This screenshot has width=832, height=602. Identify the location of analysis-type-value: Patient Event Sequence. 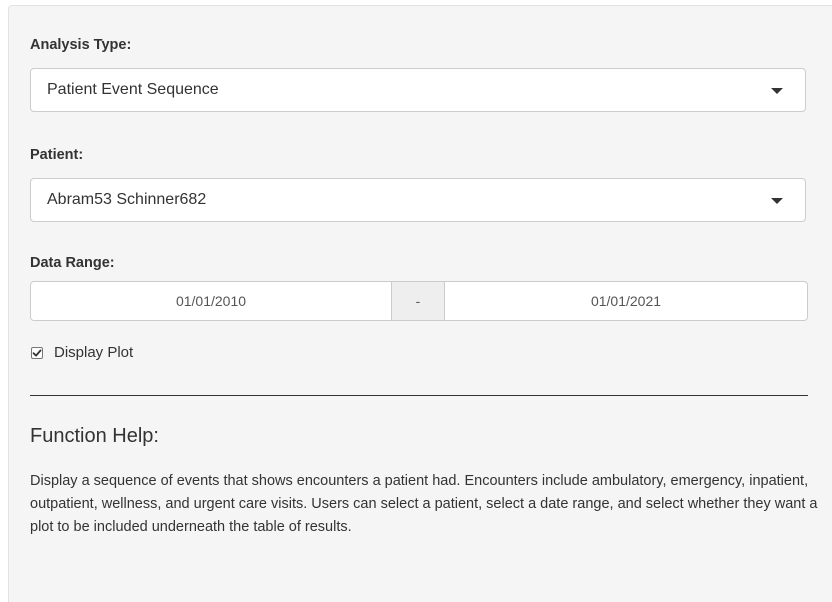
(133, 89).